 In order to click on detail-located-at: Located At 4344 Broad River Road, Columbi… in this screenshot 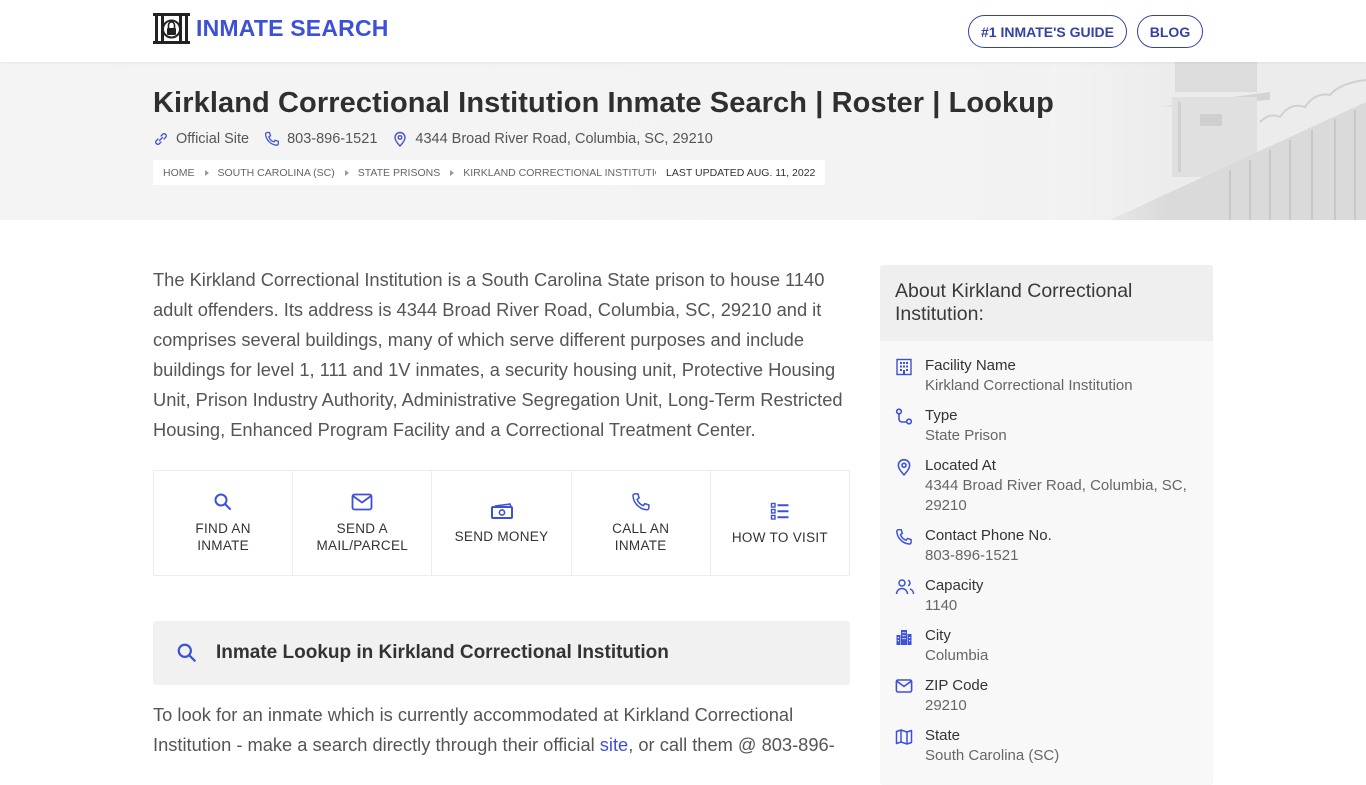, I will do `click(1046, 486)`.